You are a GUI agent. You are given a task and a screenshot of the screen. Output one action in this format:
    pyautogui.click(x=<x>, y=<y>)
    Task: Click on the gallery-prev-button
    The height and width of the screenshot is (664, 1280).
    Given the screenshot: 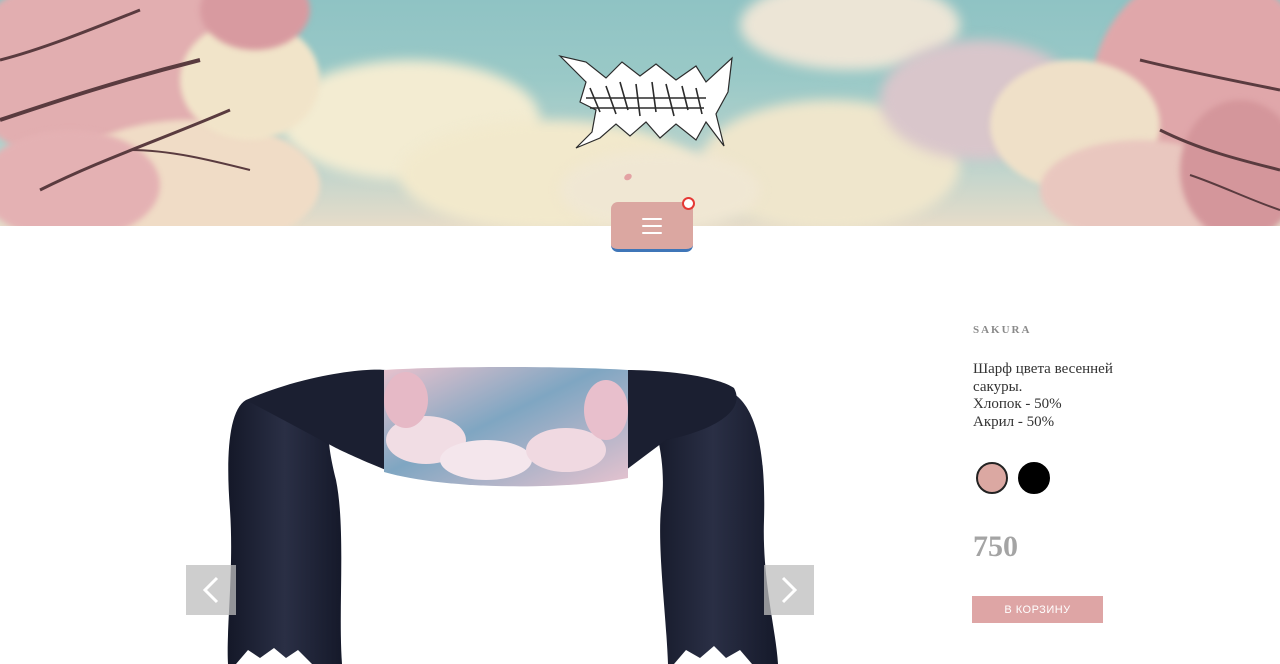 What is the action you would take?
    pyautogui.click(x=211, y=590)
    